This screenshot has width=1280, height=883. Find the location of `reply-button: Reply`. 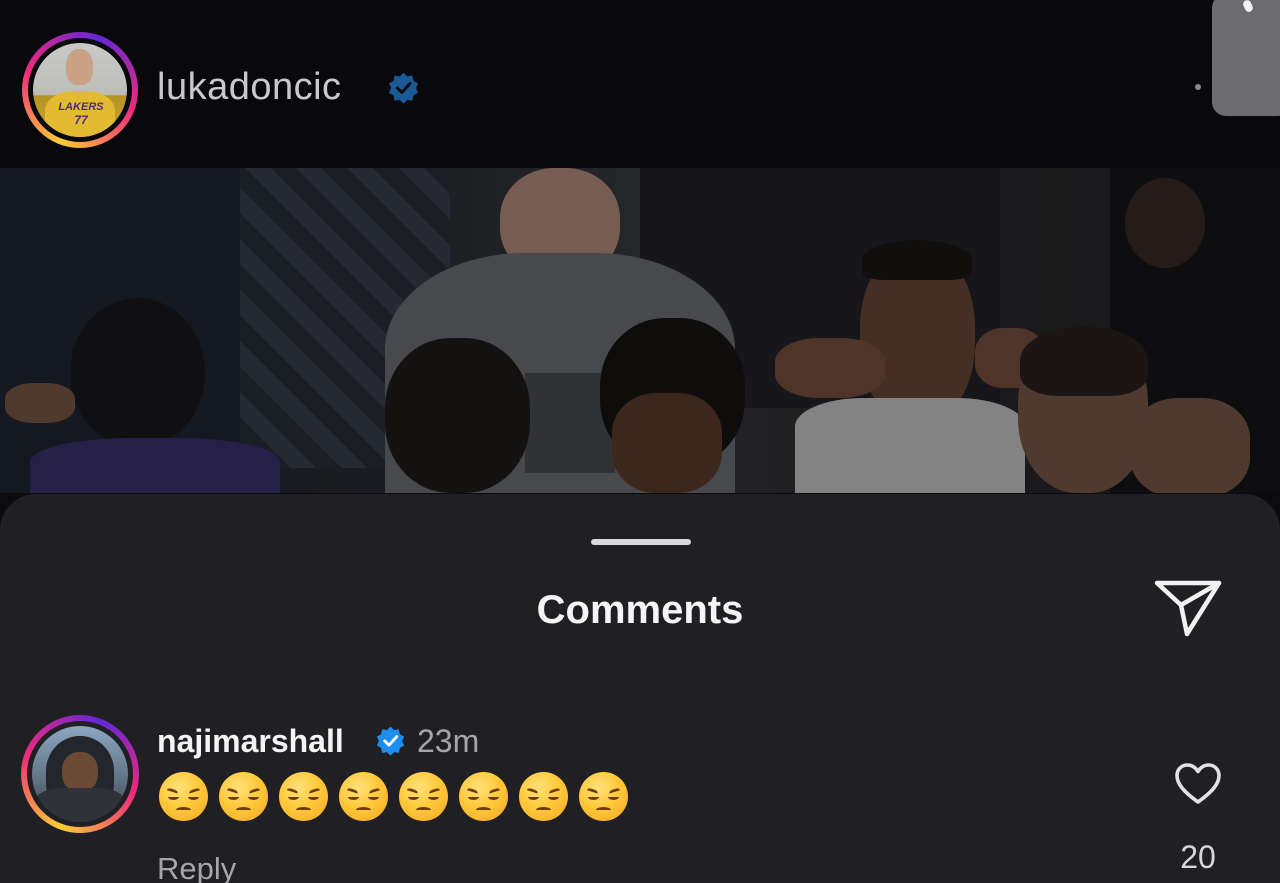

reply-button: Reply is located at coordinates (196, 867).